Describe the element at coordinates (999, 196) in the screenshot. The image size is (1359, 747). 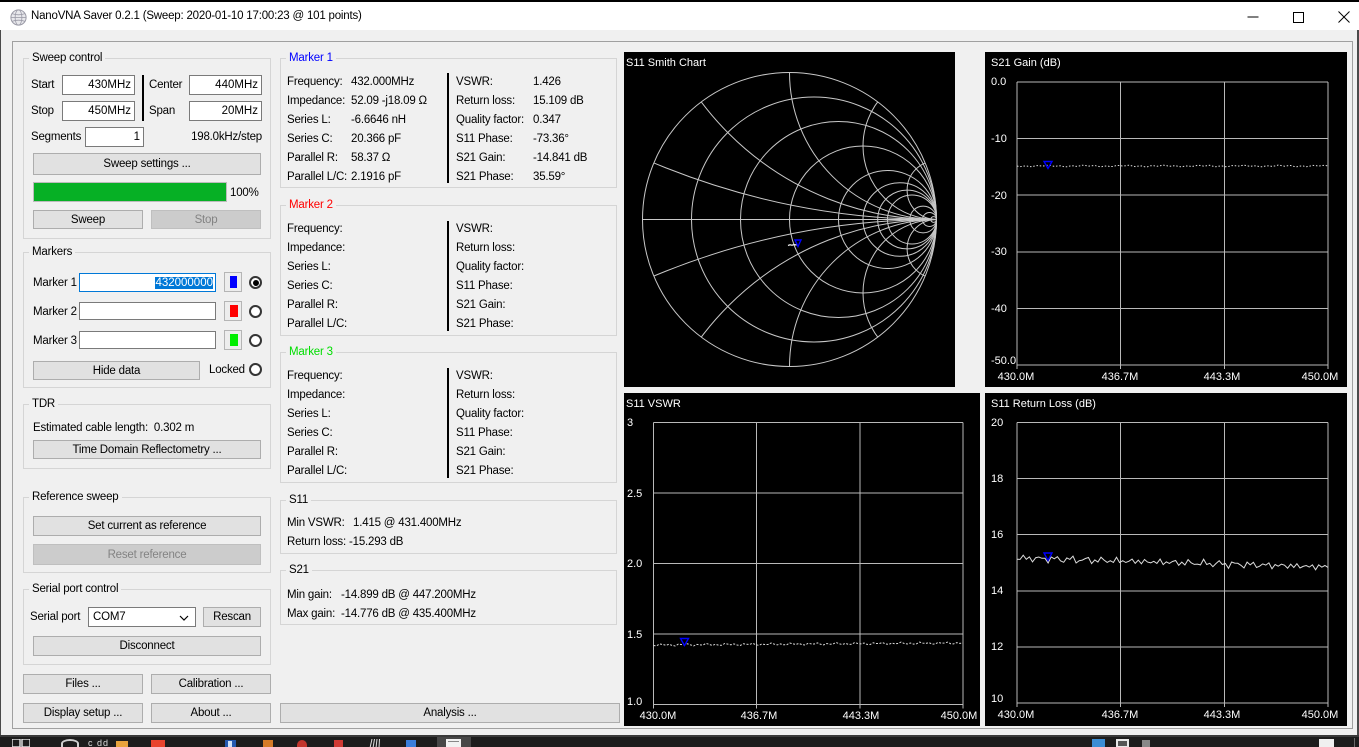
I see `svg-text: -20` at that location.